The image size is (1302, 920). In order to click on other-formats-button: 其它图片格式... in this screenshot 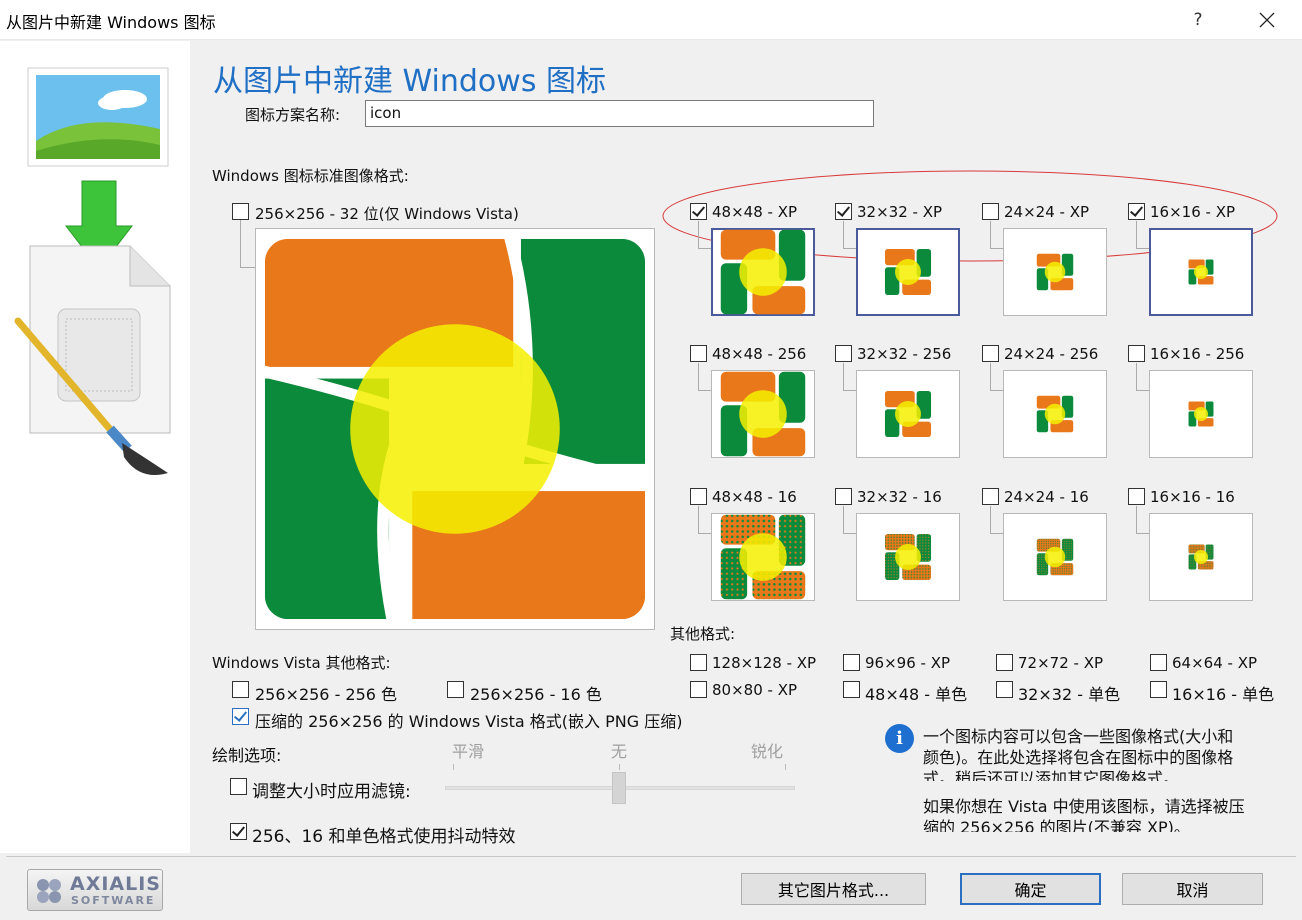, I will do `click(833, 889)`.